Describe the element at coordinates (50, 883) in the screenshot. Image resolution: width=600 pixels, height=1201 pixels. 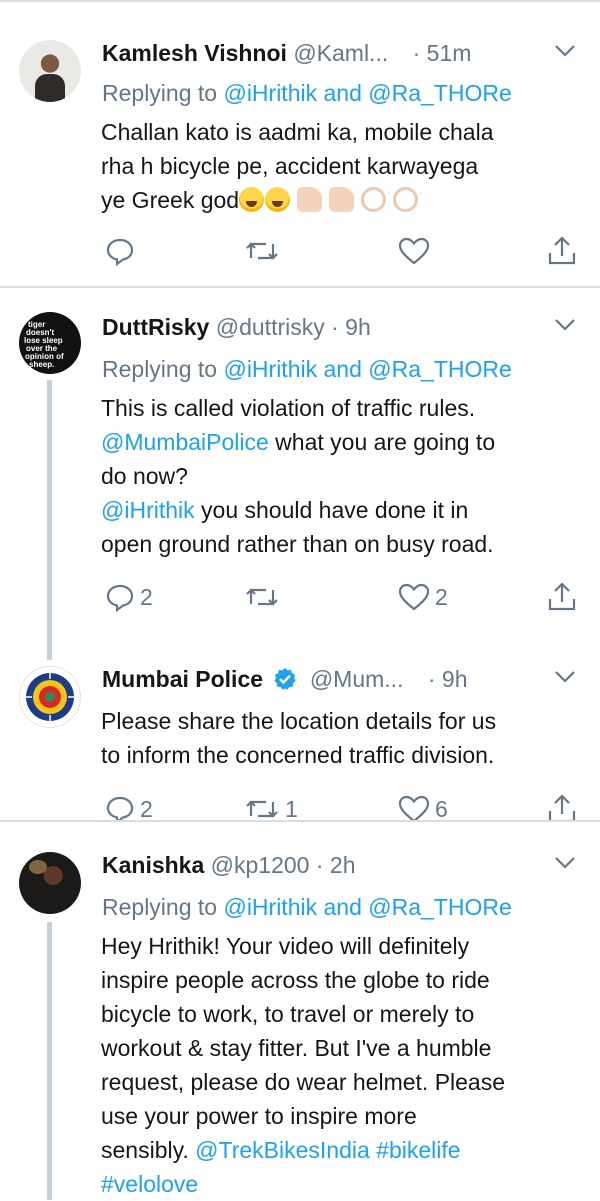
I see `avatar` at that location.